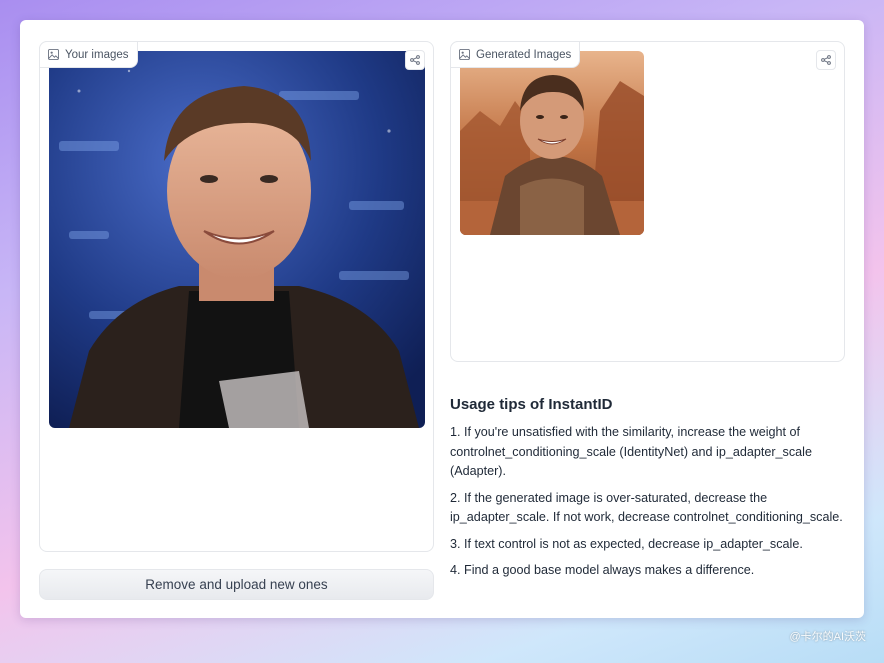 The image size is (884, 663). I want to click on watermark: @卡尔的AI沃茨, so click(827, 637).